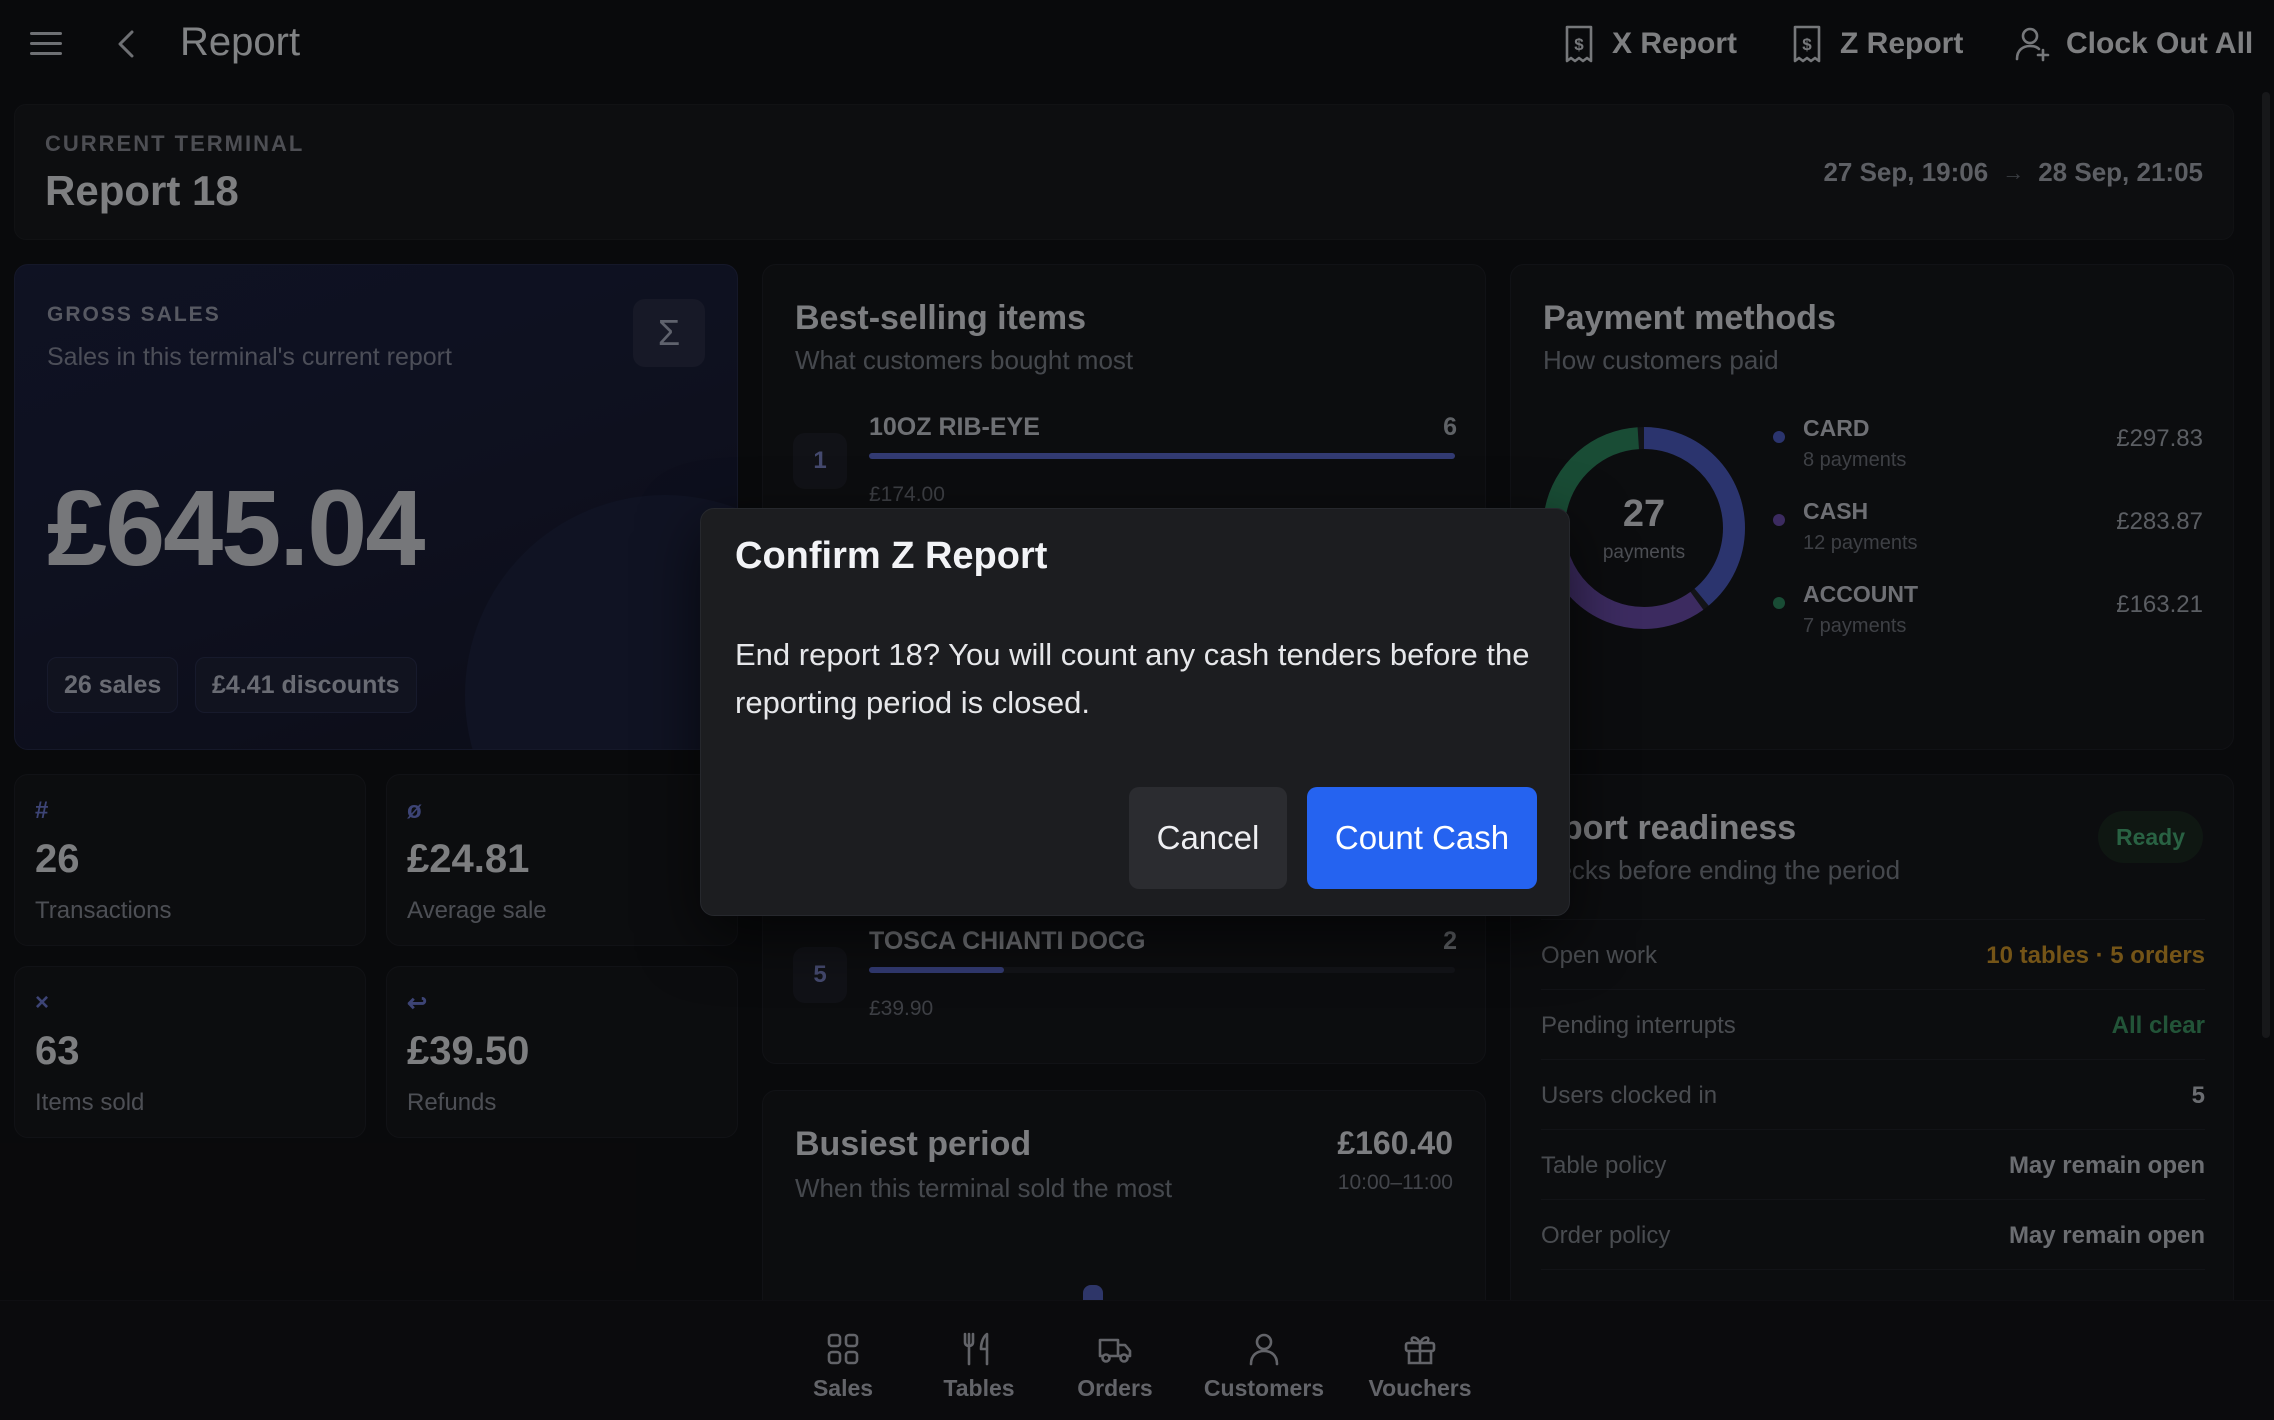  I want to click on dialog-title: Confirm Z Report, so click(891, 556).